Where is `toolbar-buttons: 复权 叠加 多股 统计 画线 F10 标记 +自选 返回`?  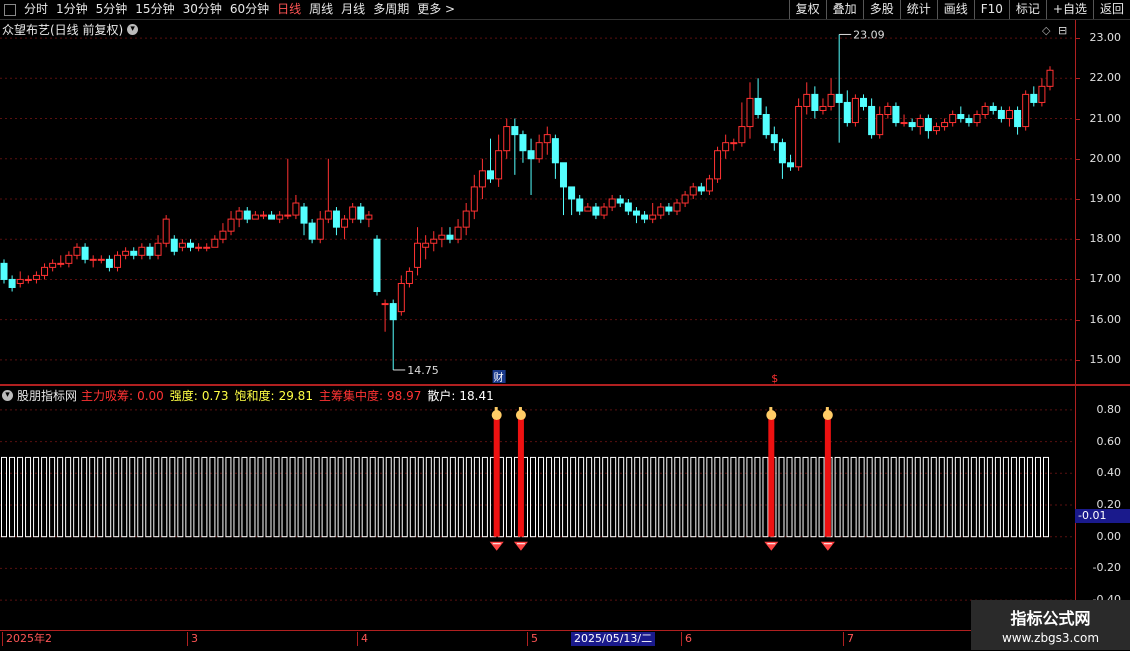
toolbar-buttons: 复权 叠加 多股 统计 画线 F10 标记 +自选 返回 is located at coordinates (959, 9).